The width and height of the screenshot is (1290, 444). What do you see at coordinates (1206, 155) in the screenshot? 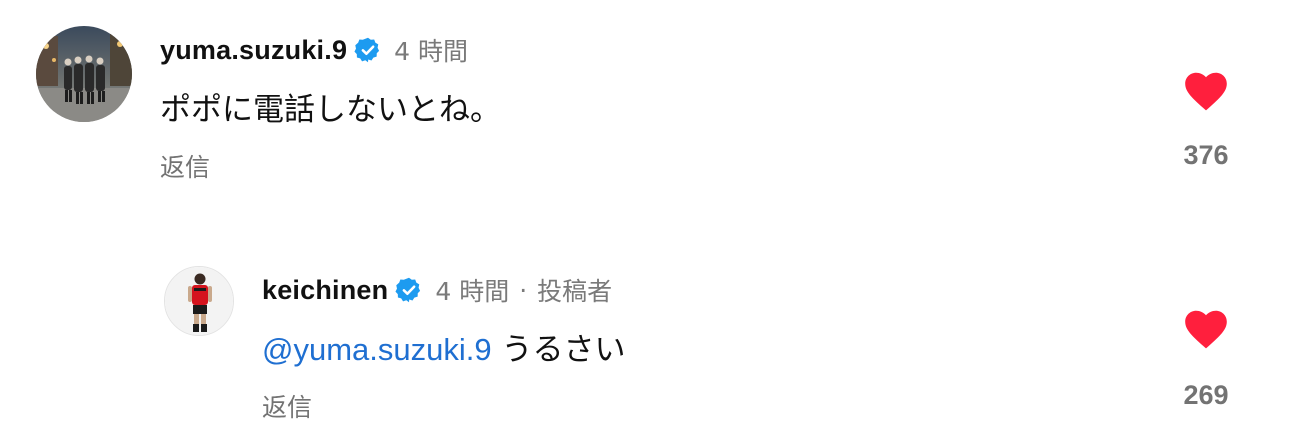
I see `like-count: 376` at bounding box center [1206, 155].